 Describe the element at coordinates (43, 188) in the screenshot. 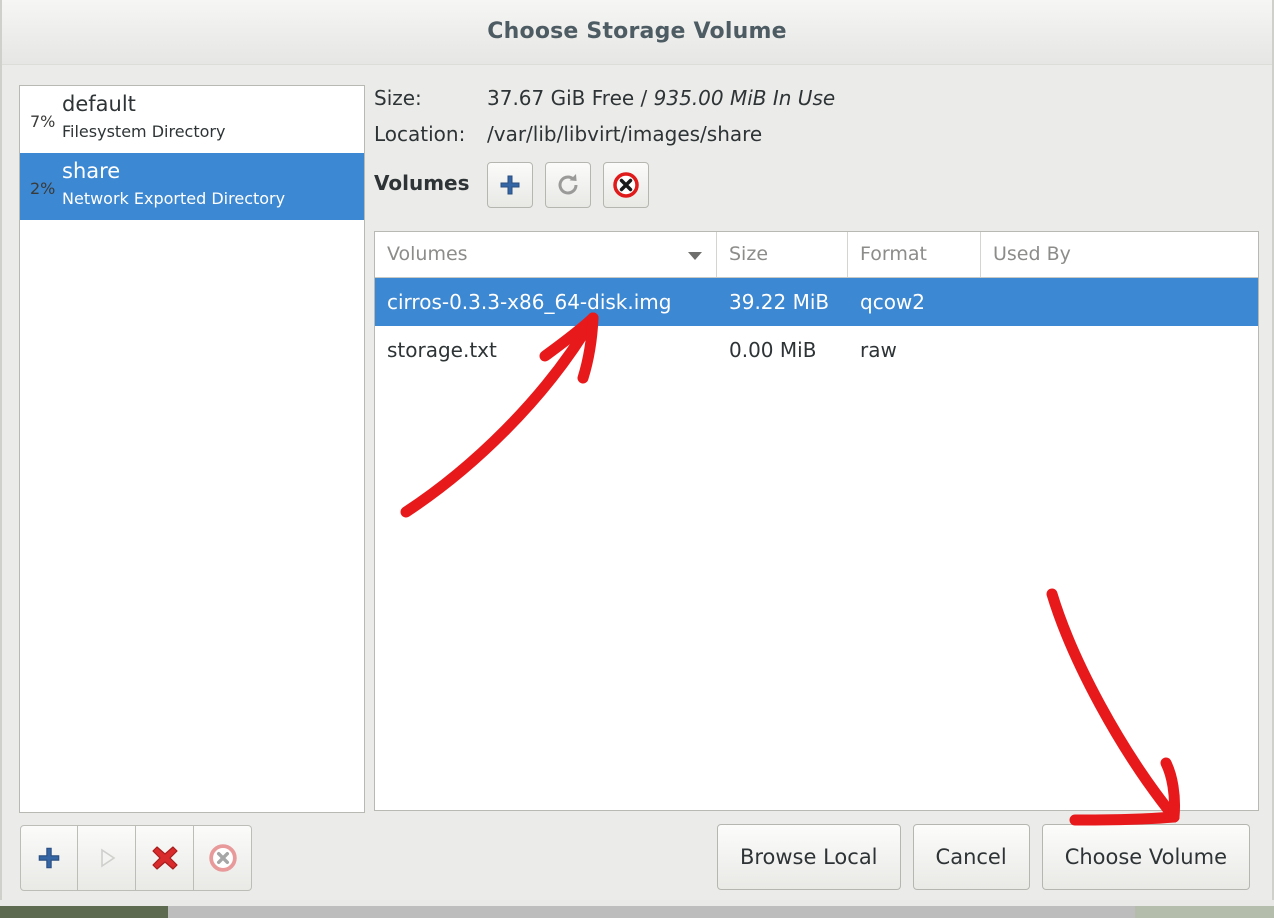

I see `pool-usage-percent: 2%` at that location.